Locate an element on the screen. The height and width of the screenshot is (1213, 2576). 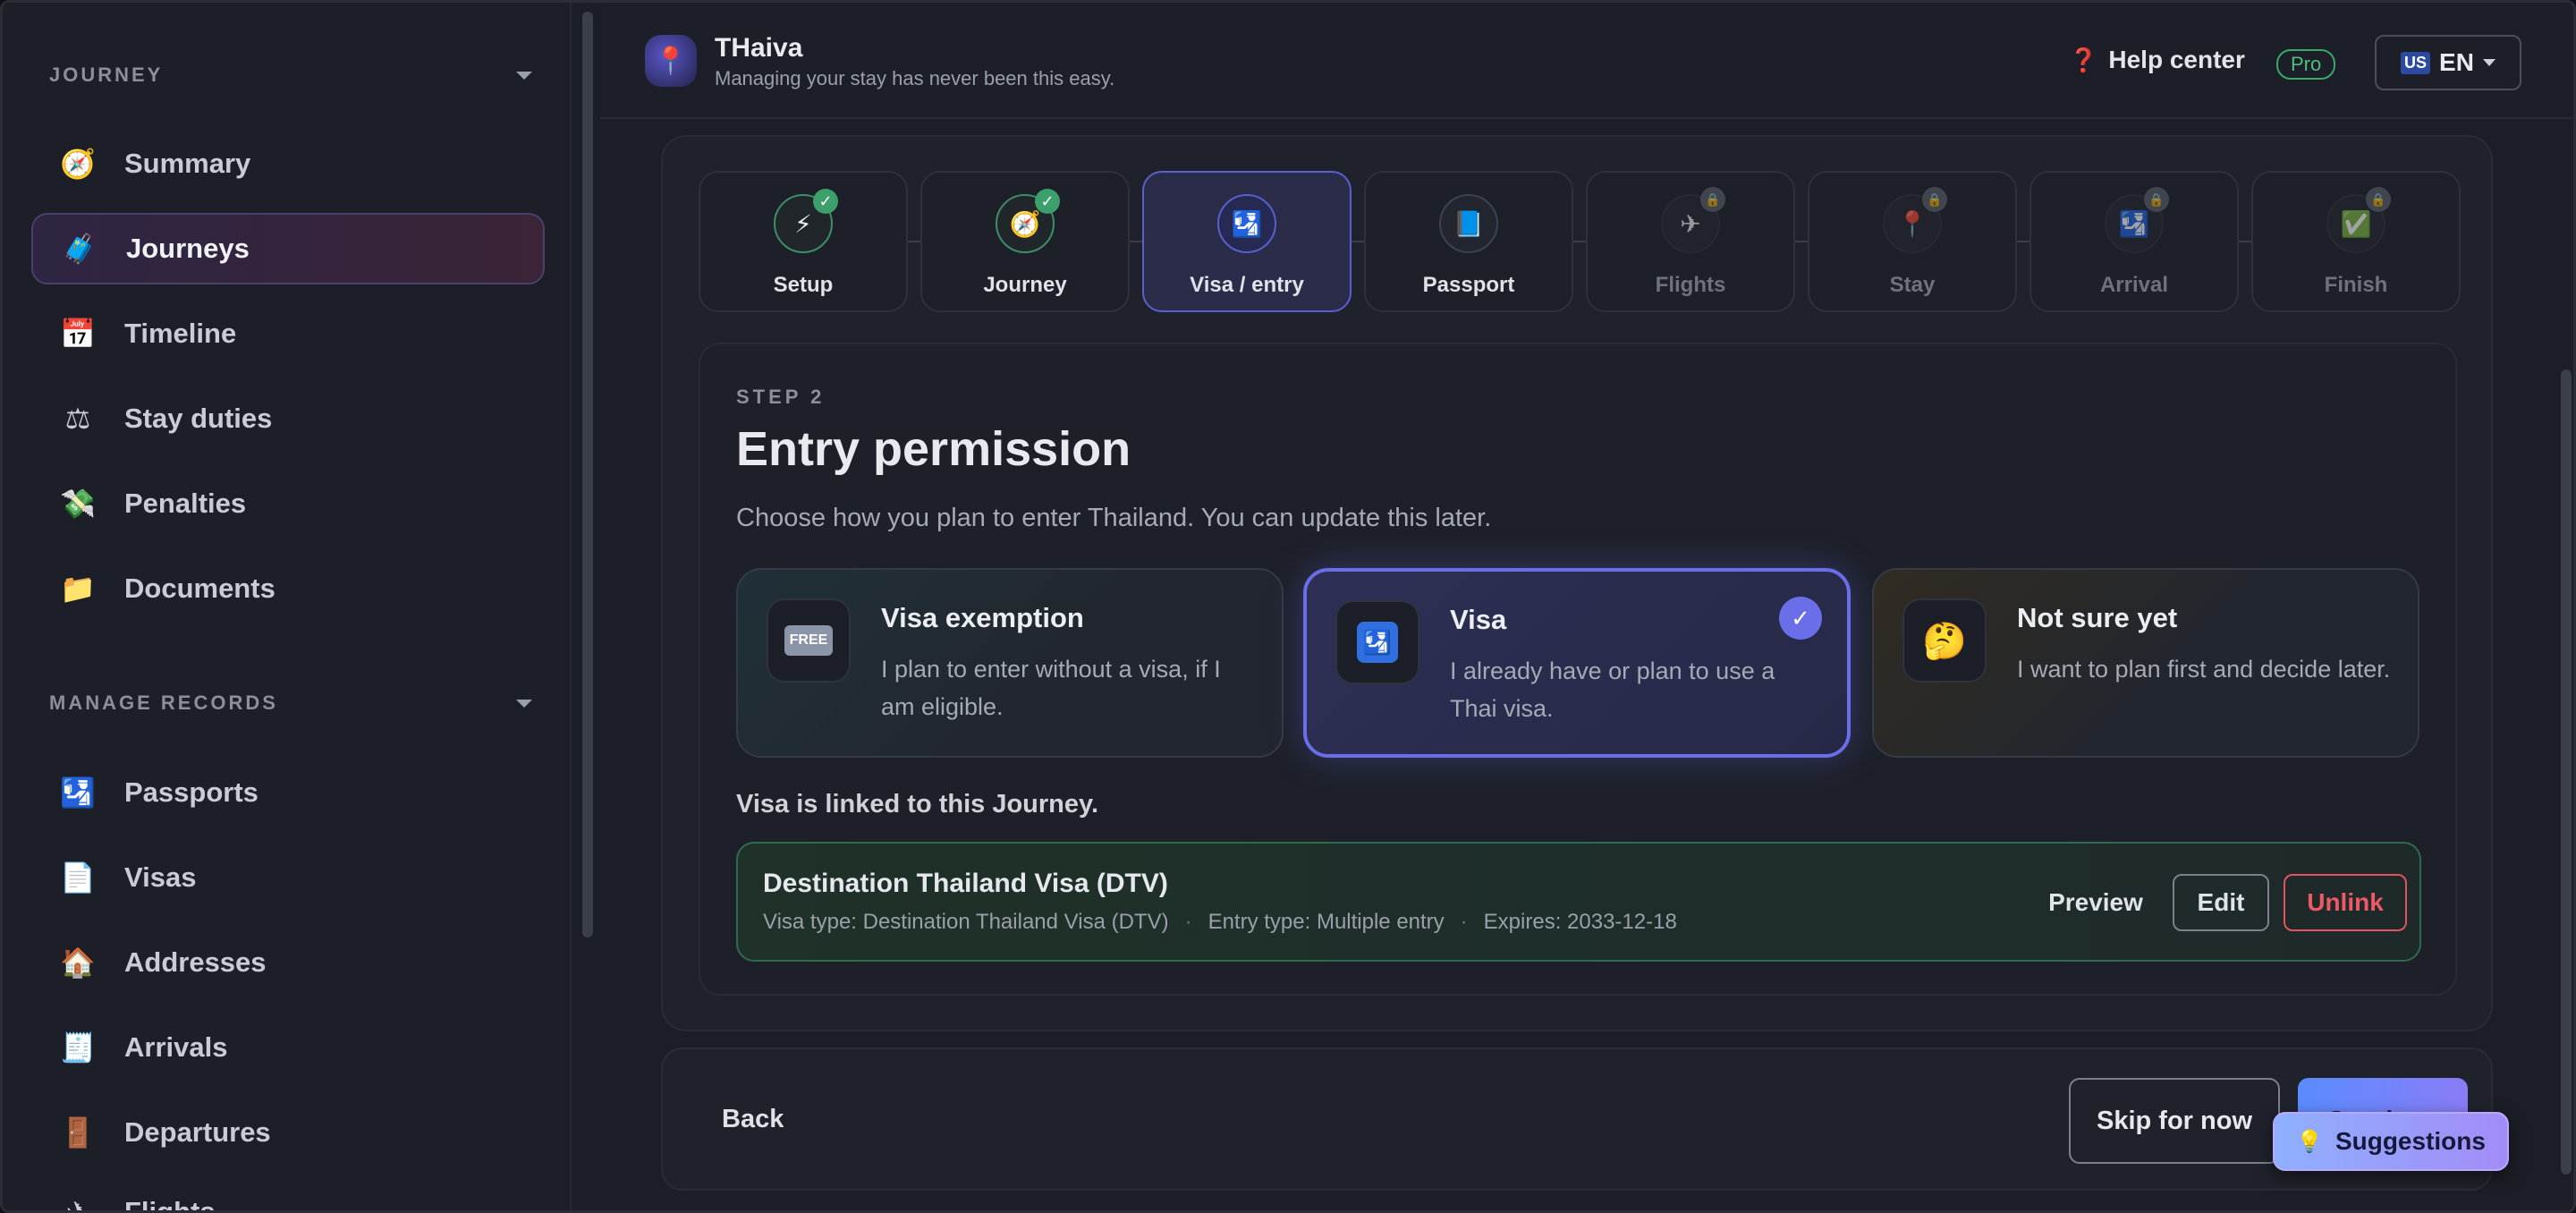
step-label: Arrival is located at coordinates (2134, 285).